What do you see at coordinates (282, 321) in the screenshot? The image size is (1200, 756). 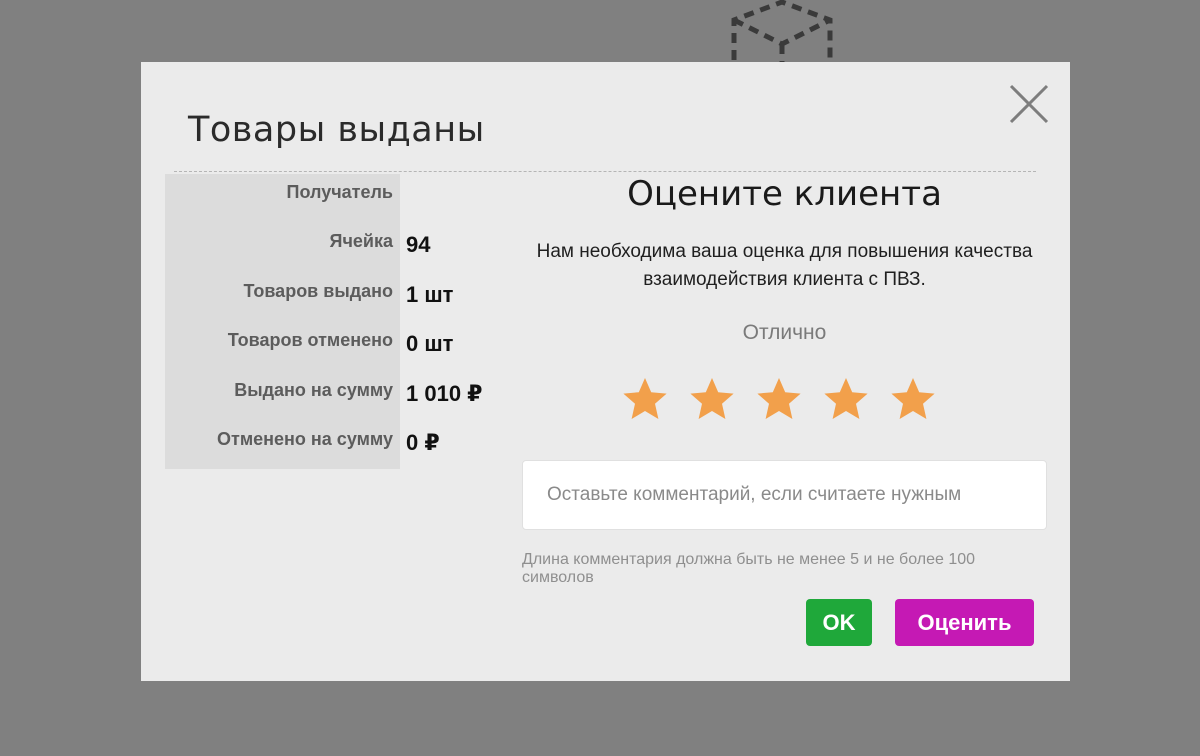 I see `details-panel` at bounding box center [282, 321].